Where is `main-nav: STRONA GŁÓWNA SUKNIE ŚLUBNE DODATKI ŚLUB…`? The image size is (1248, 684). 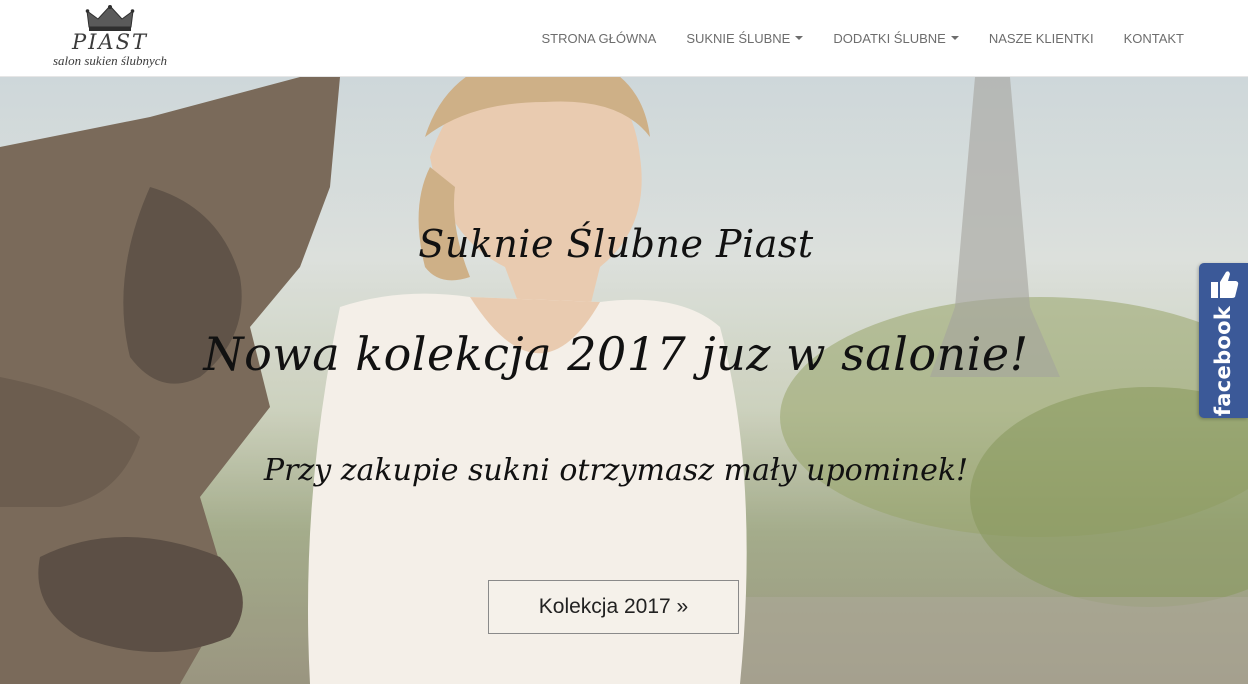
main-nav: STRONA GŁÓWNA SUKNIE ŚLUBNE DODATKI ŚLUB… is located at coordinates (862, 38).